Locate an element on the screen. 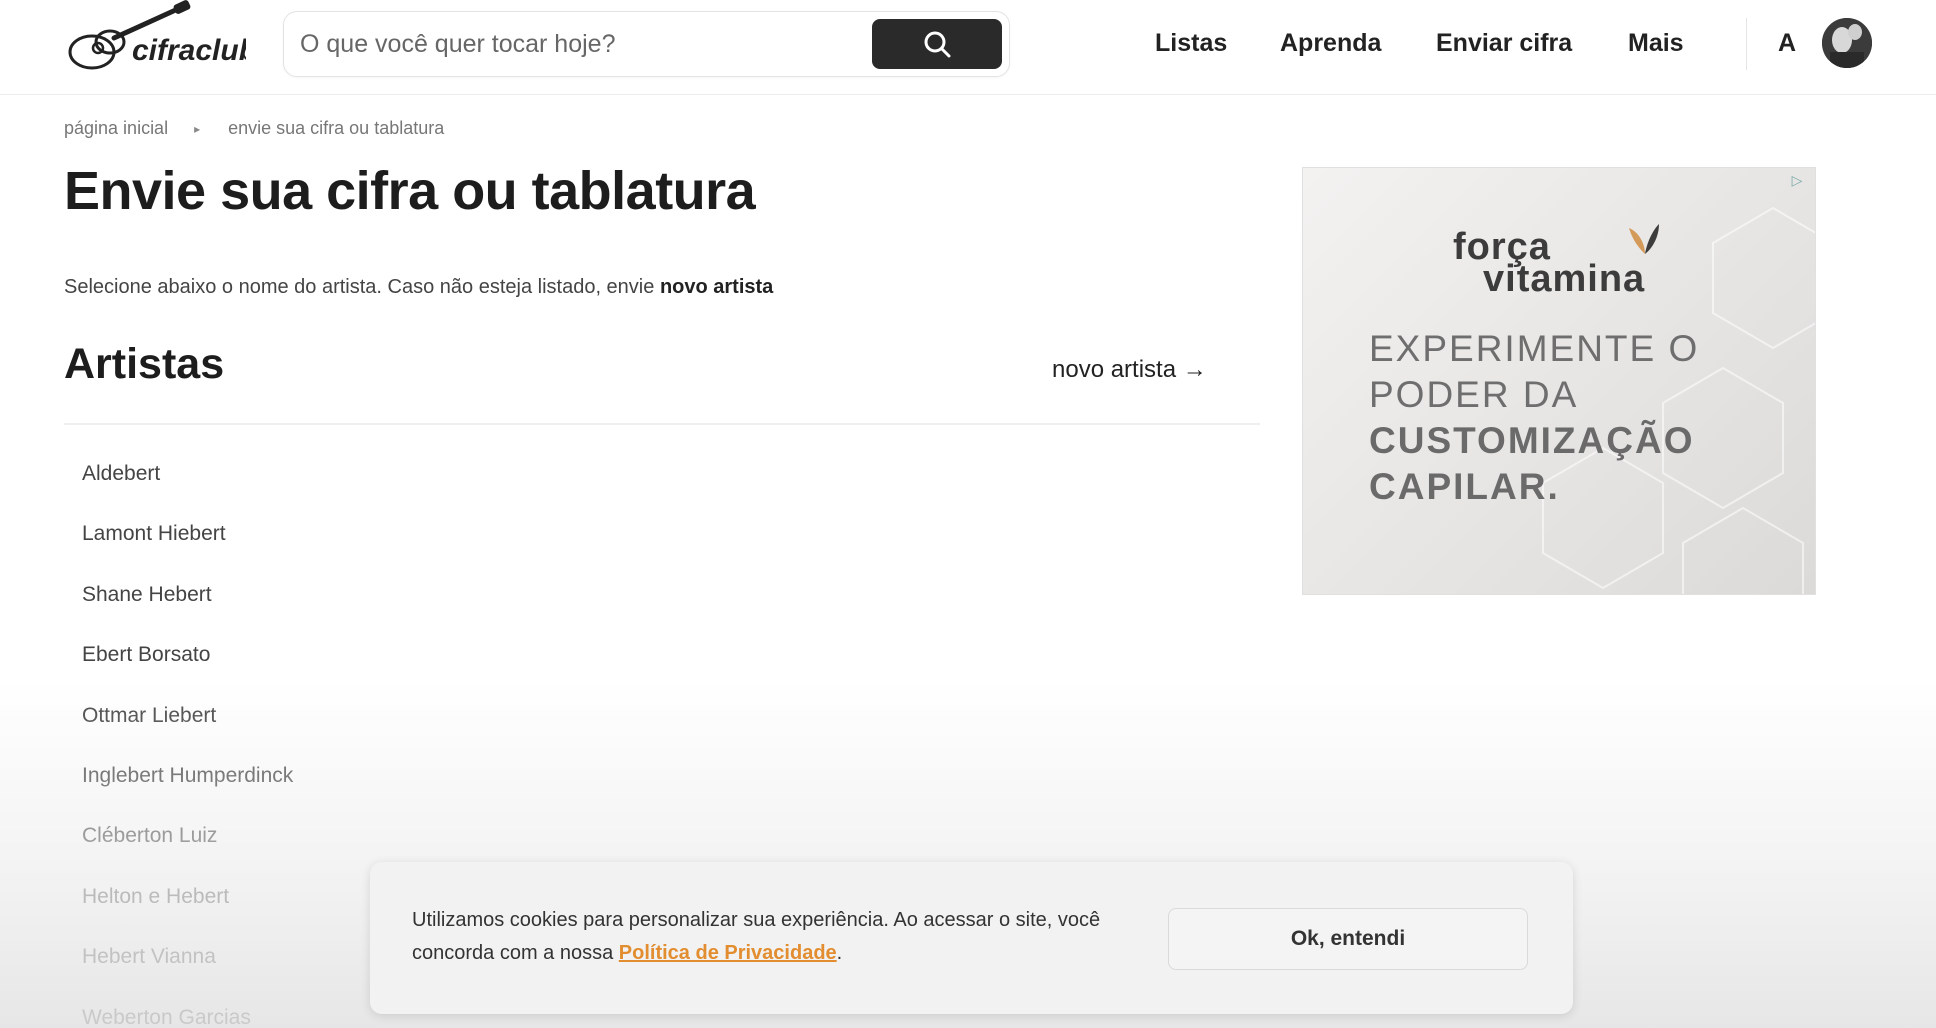 The width and height of the screenshot is (1936, 1028). artist-list-item: Ottmar Liebert is located at coordinates (187, 734).